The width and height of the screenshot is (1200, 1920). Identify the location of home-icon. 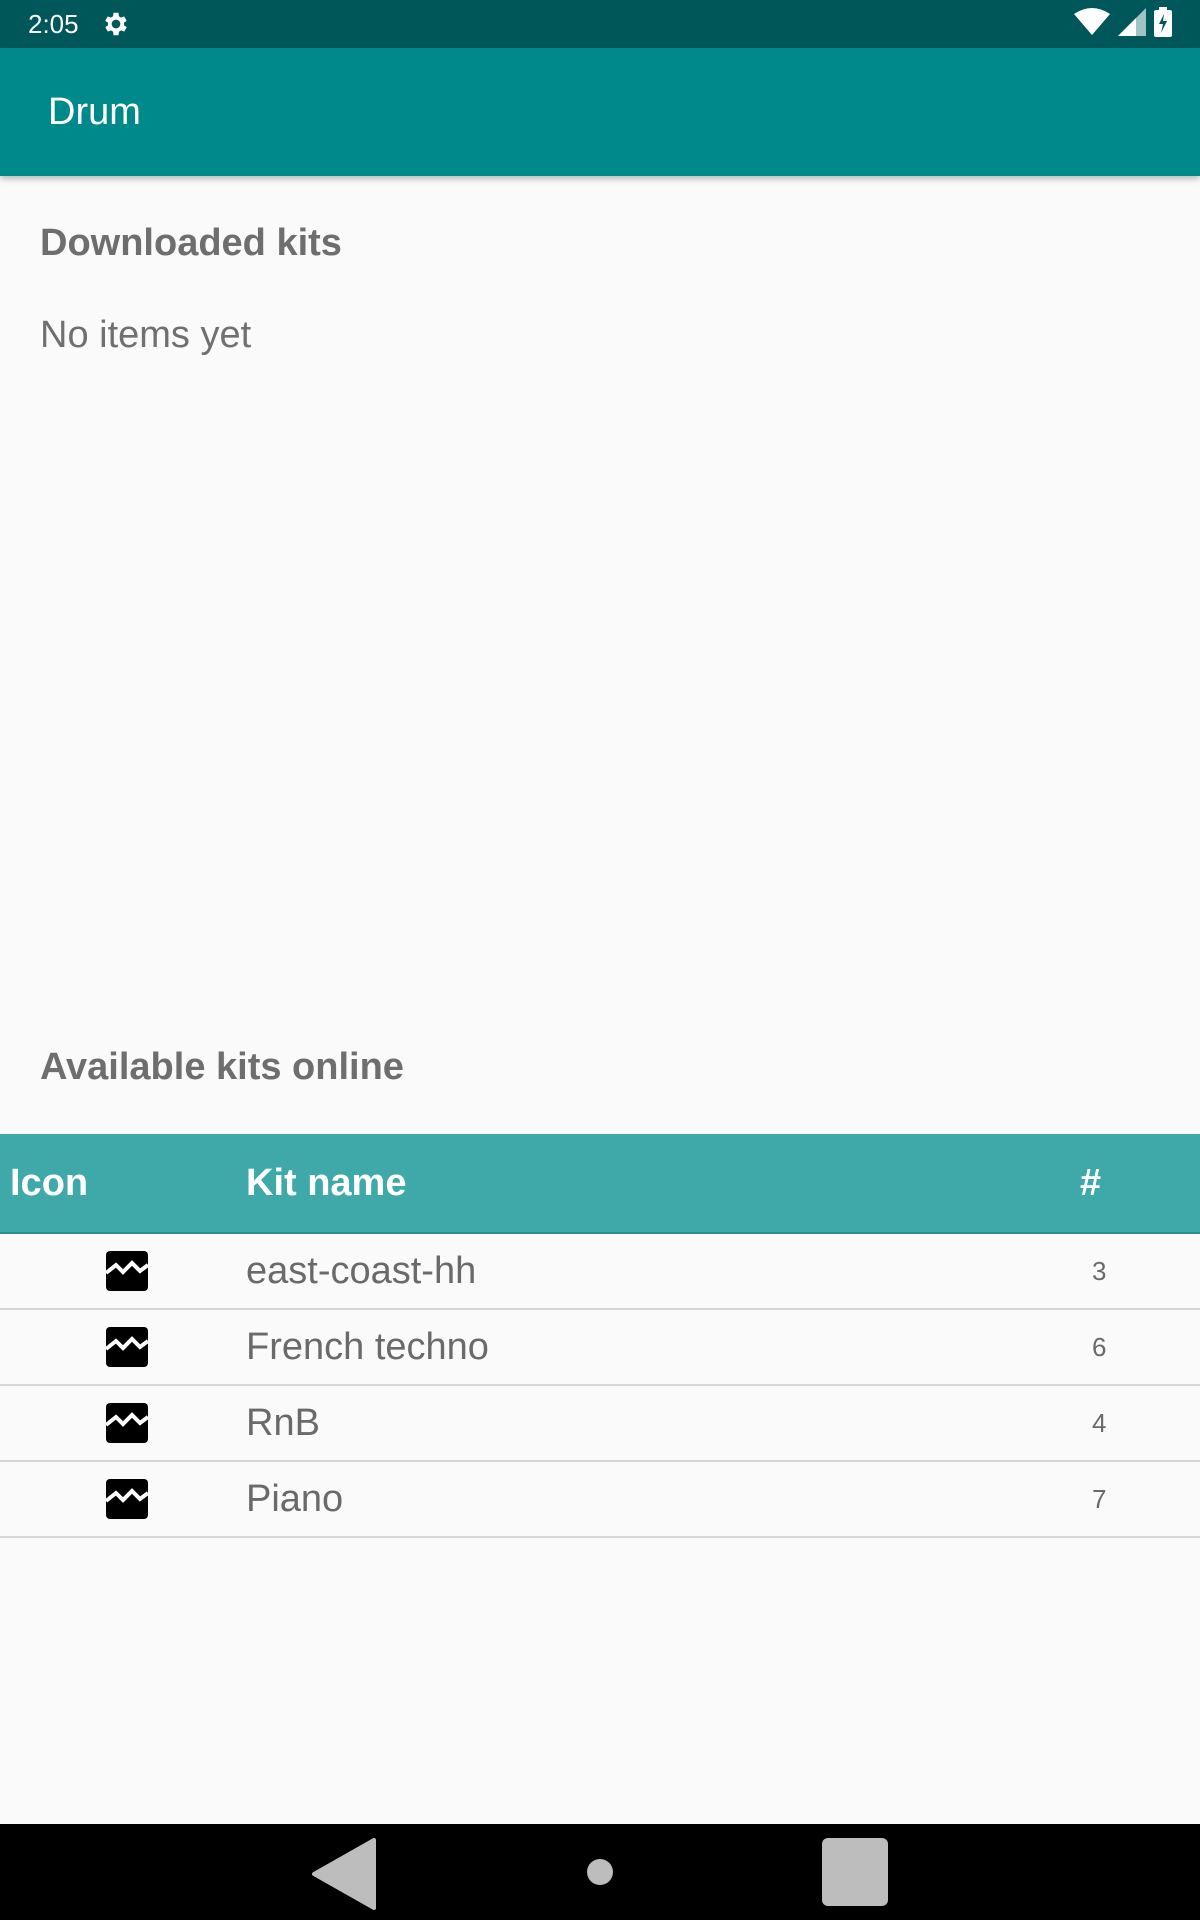
(600, 1872).